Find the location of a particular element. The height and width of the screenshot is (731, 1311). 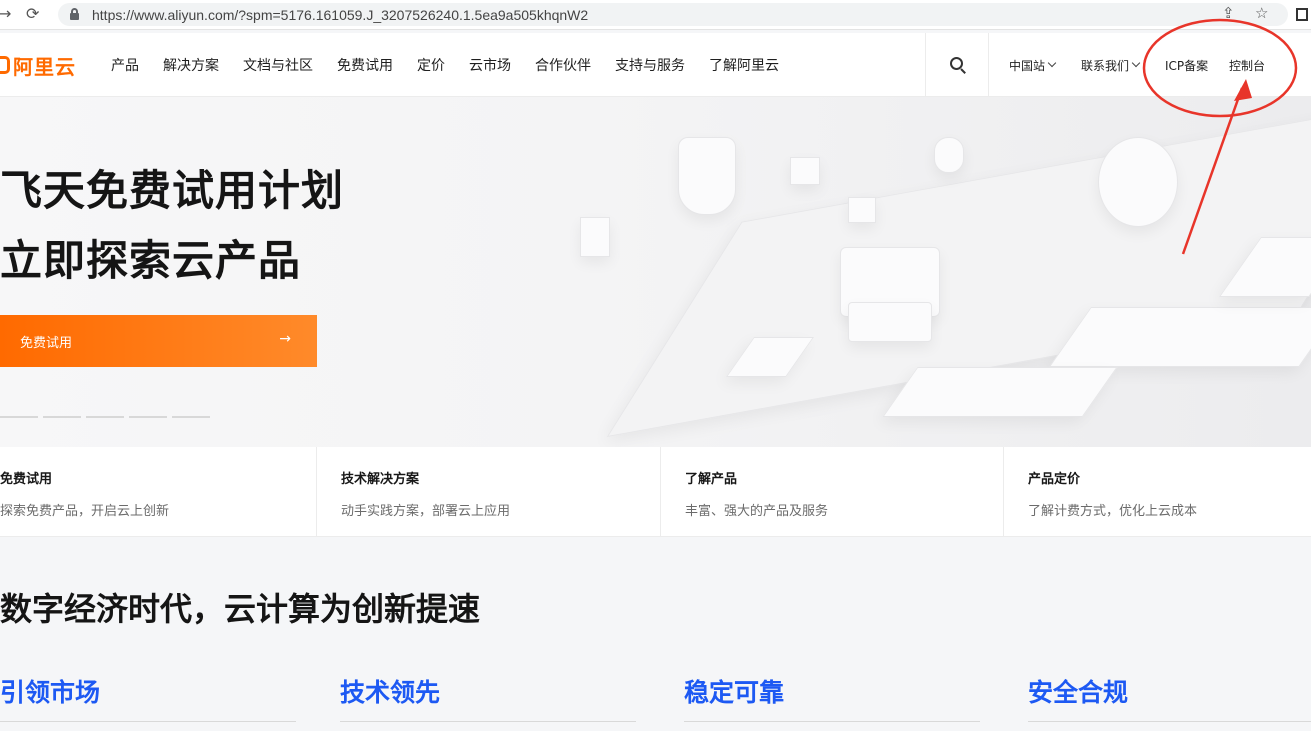

nav-item-support: 支持与服务 is located at coordinates (650, 65).